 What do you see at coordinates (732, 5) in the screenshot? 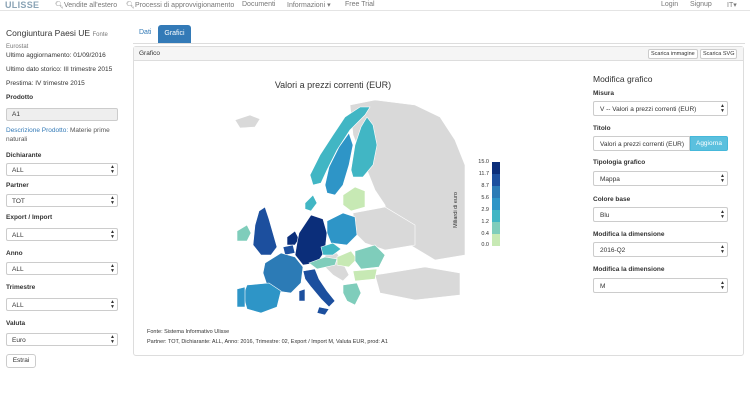
I see `language-dropdown: IT▾` at bounding box center [732, 5].